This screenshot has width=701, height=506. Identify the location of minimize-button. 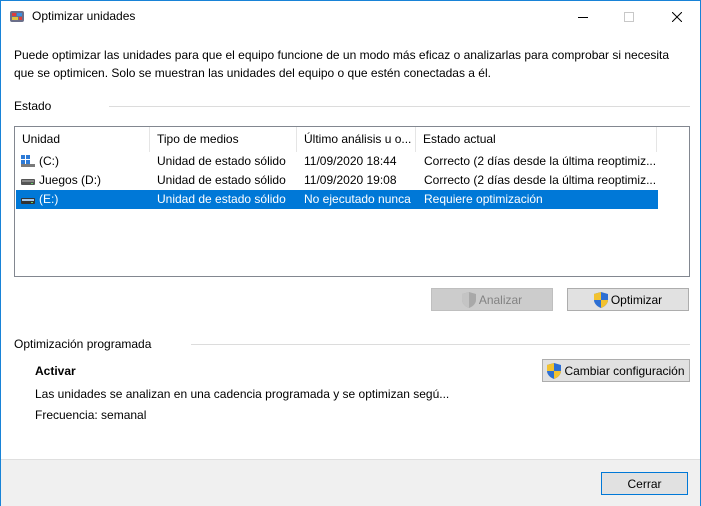
(583, 16).